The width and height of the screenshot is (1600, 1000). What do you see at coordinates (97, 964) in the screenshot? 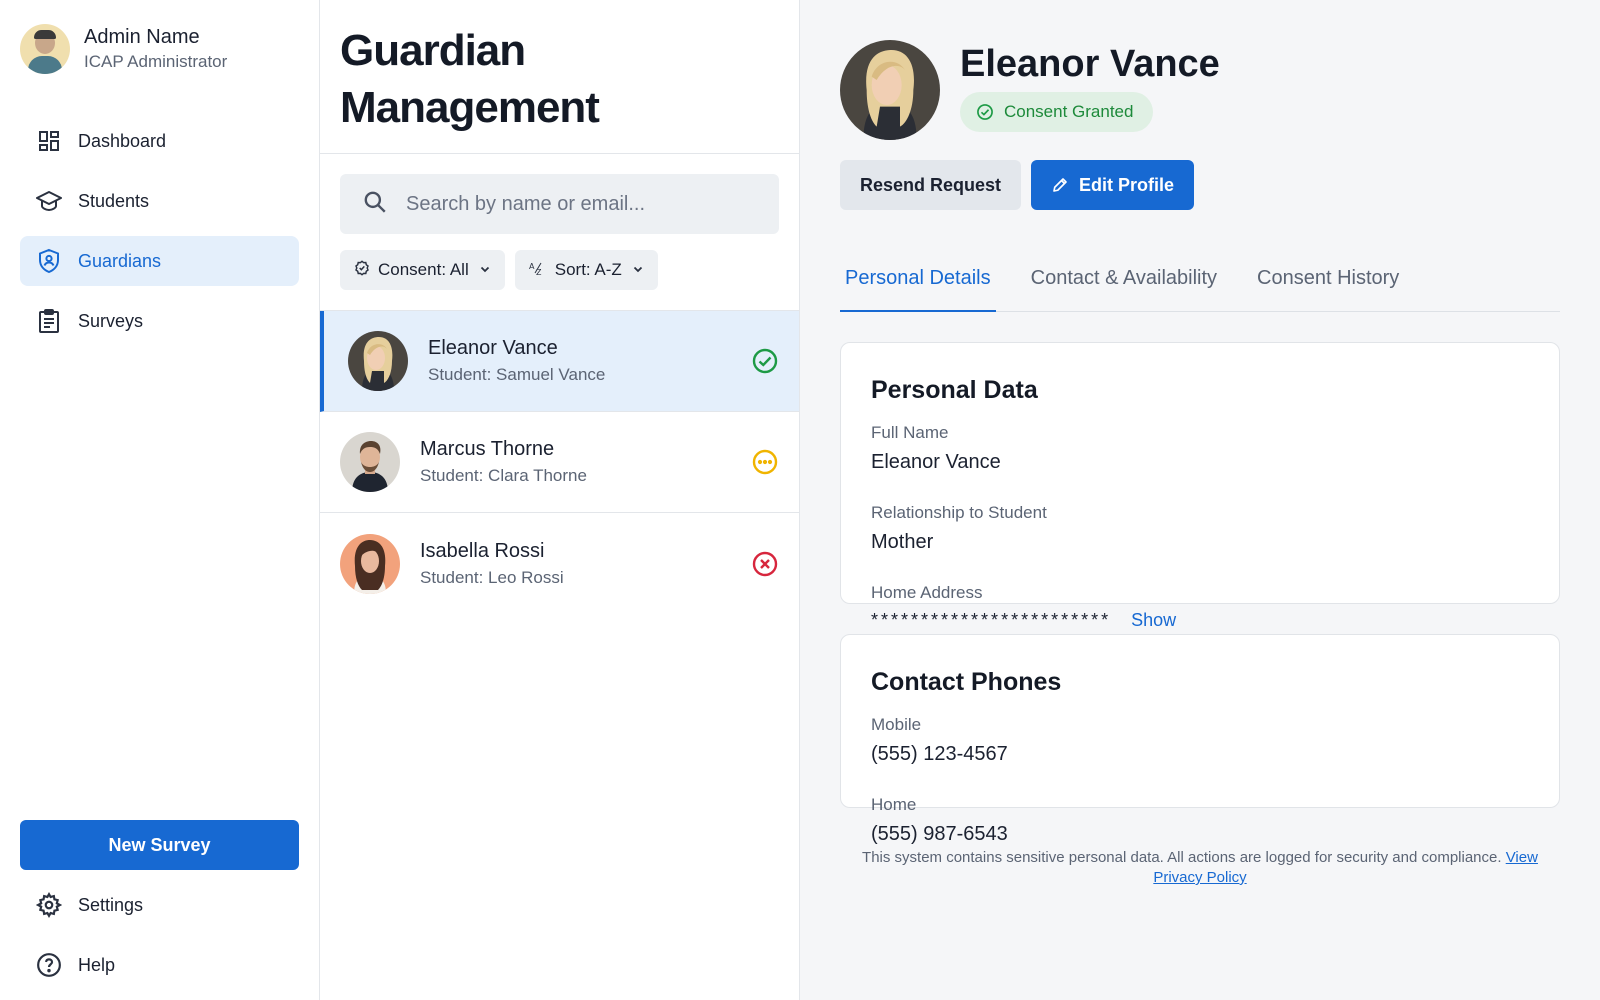
I see `sidebar-item-label: Help` at bounding box center [97, 964].